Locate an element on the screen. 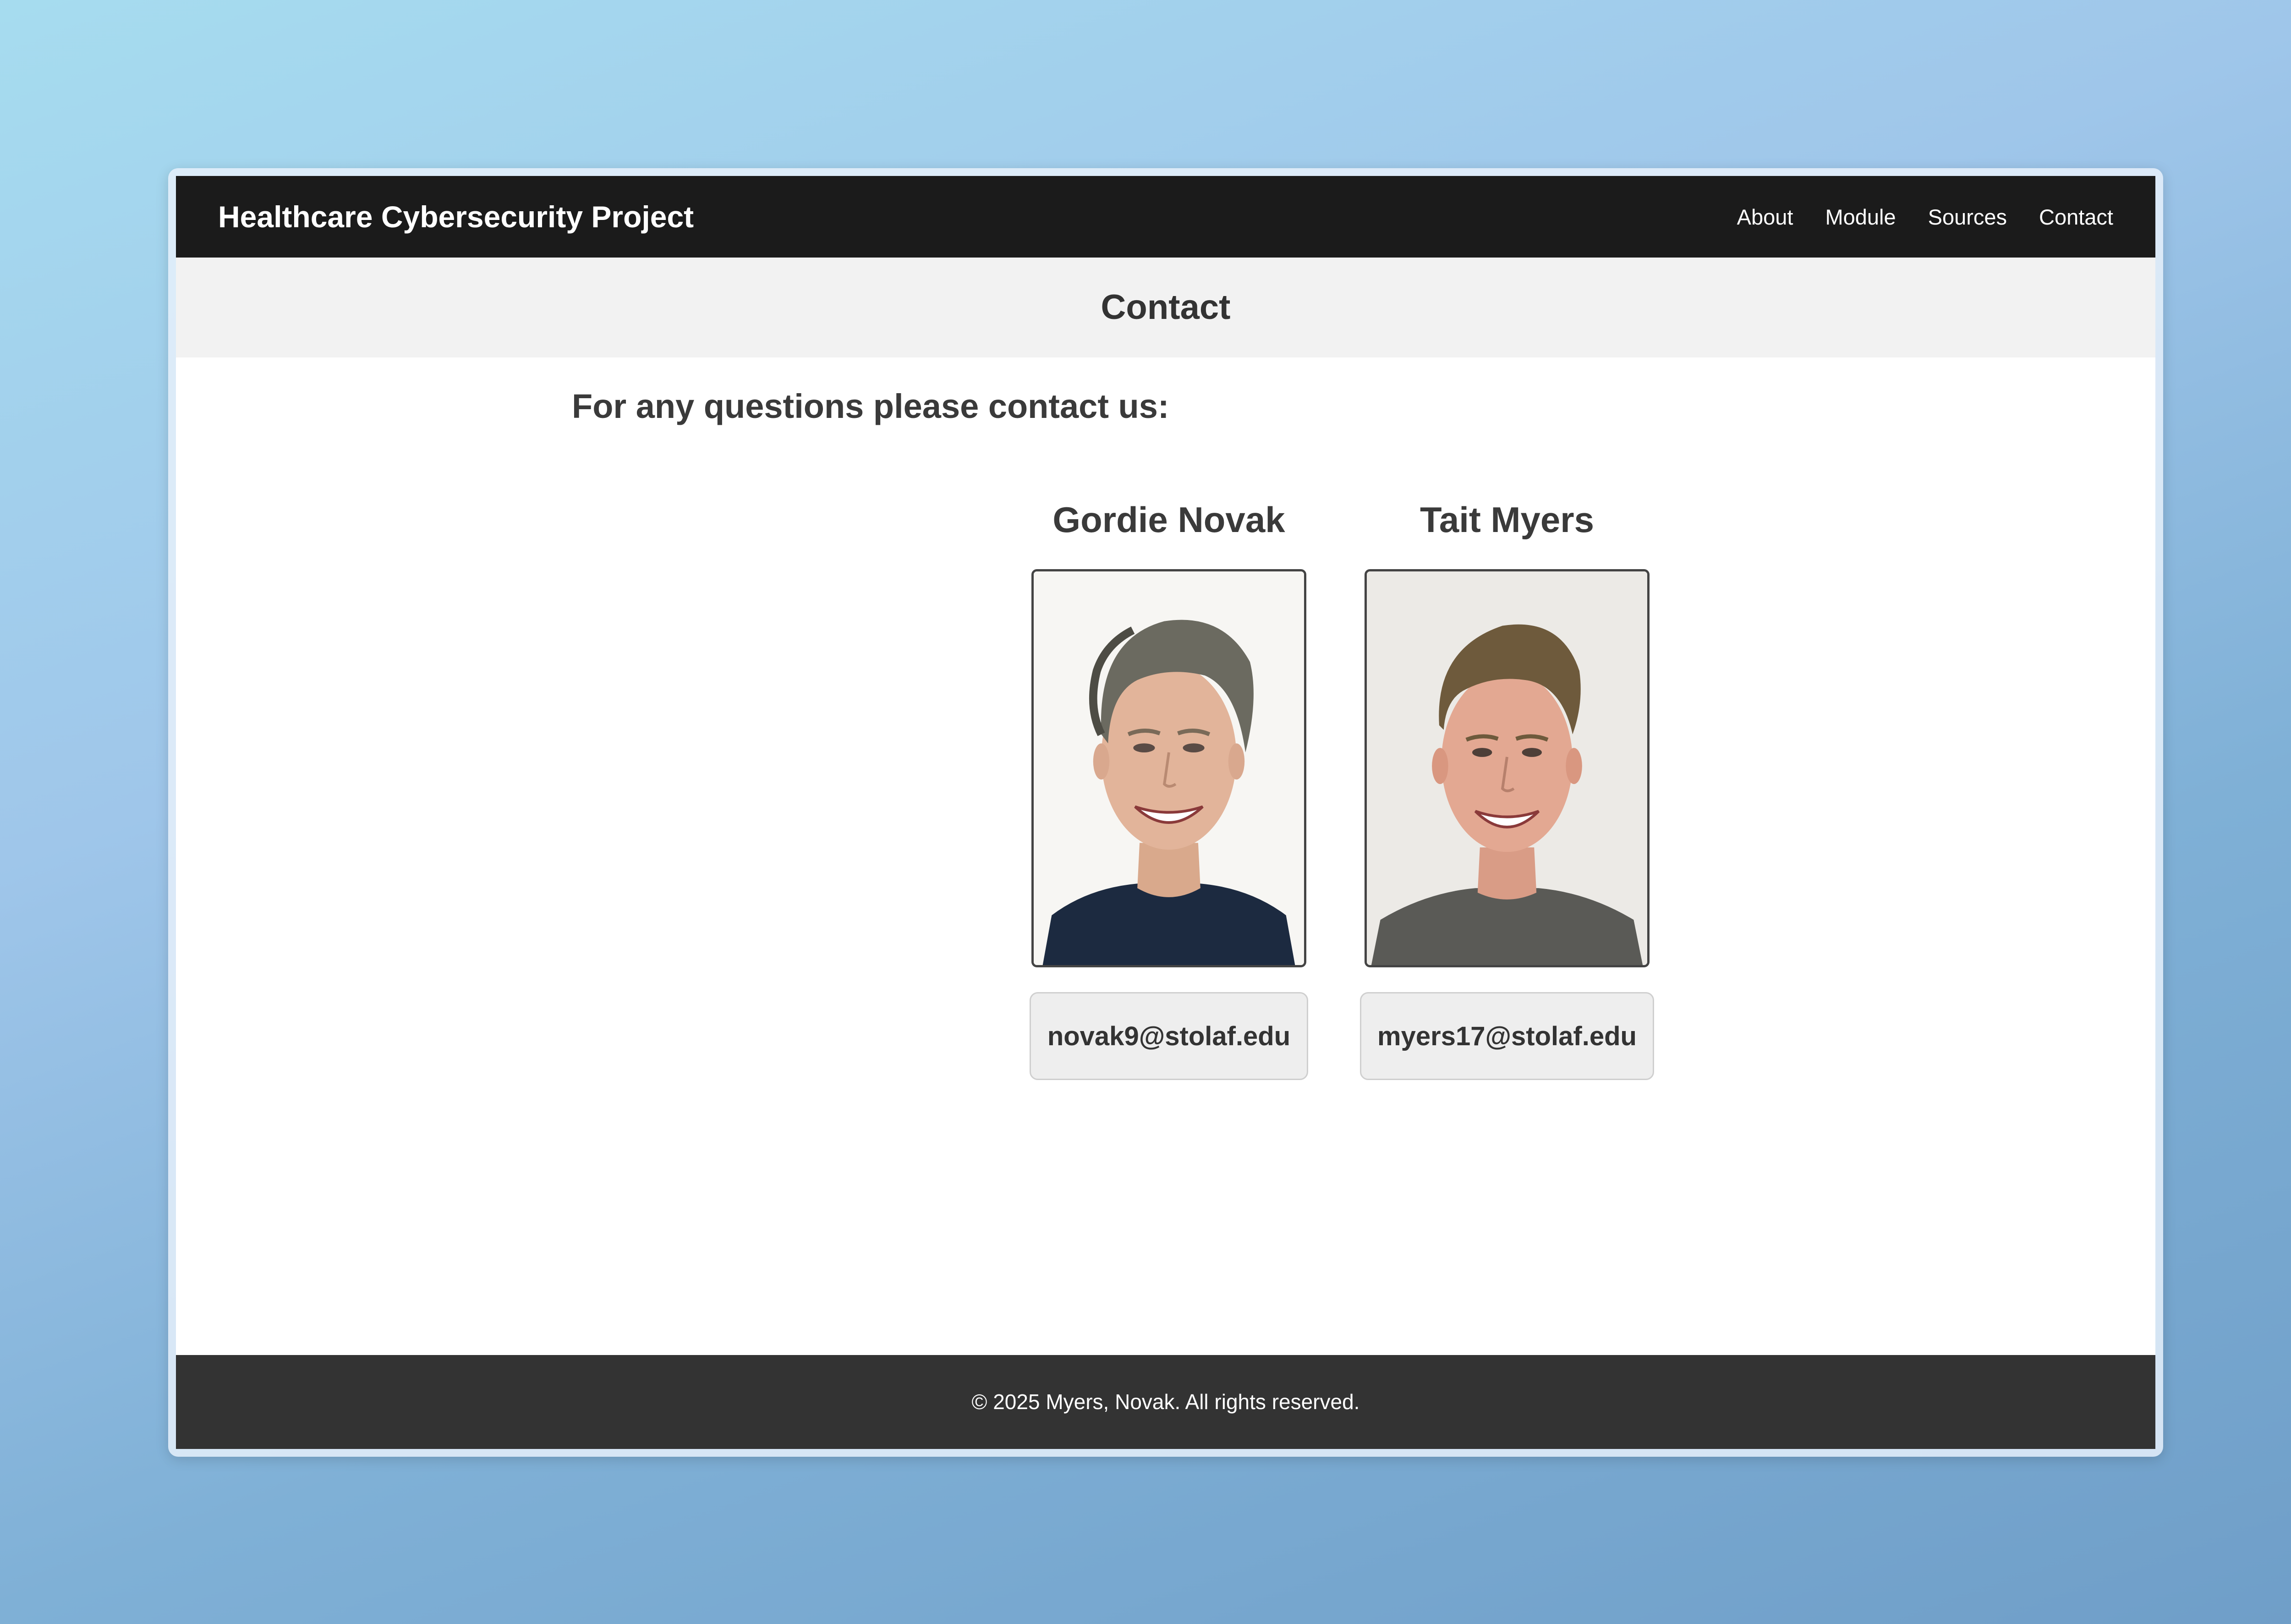 This screenshot has height=1624, width=2291. nav-link-about: About is located at coordinates (1765, 217).